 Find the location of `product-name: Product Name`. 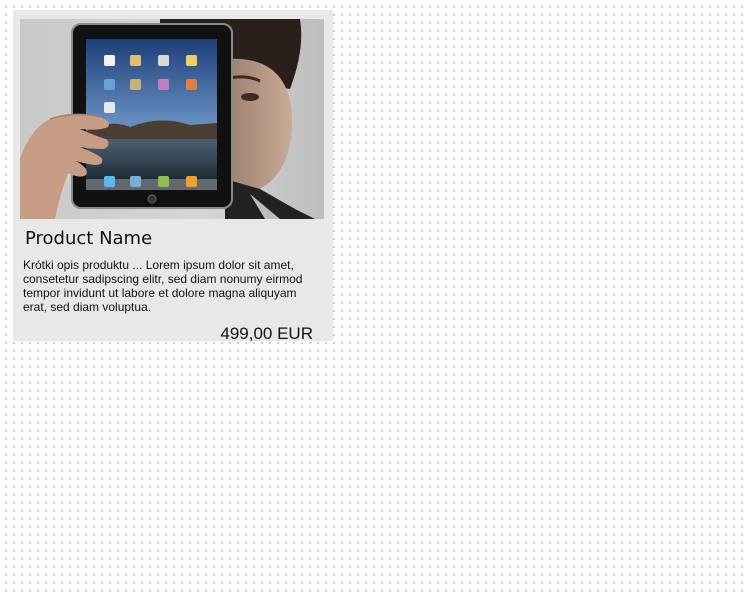

product-name: Product Name is located at coordinates (88, 238).